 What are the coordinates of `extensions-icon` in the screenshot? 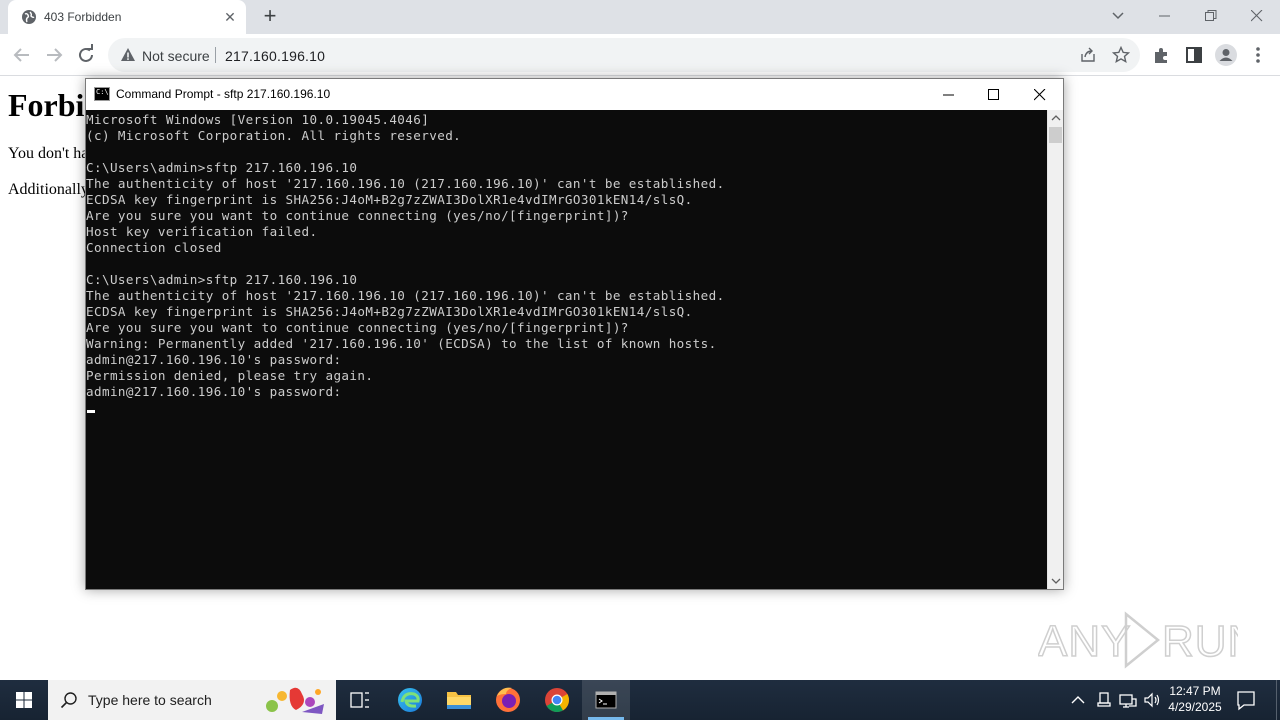 It's located at (1162, 55).